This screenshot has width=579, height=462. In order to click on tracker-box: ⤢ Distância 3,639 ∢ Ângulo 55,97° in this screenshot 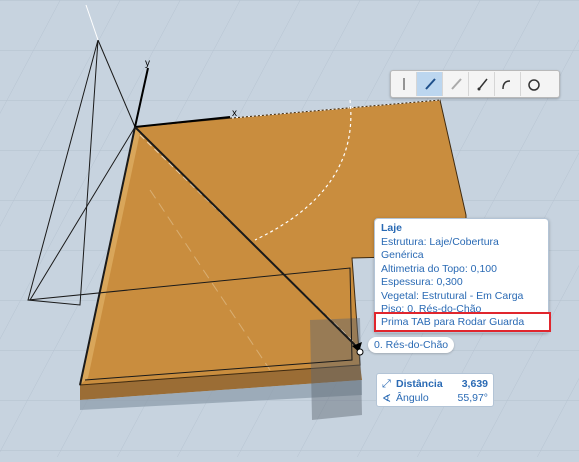, I will do `click(435, 390)`.